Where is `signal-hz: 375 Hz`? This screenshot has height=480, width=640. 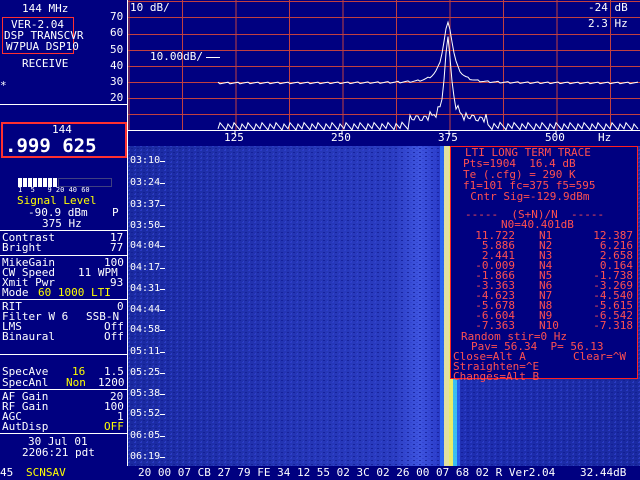 signal-hz: 375 Hz is located at coordinates (62, 223).